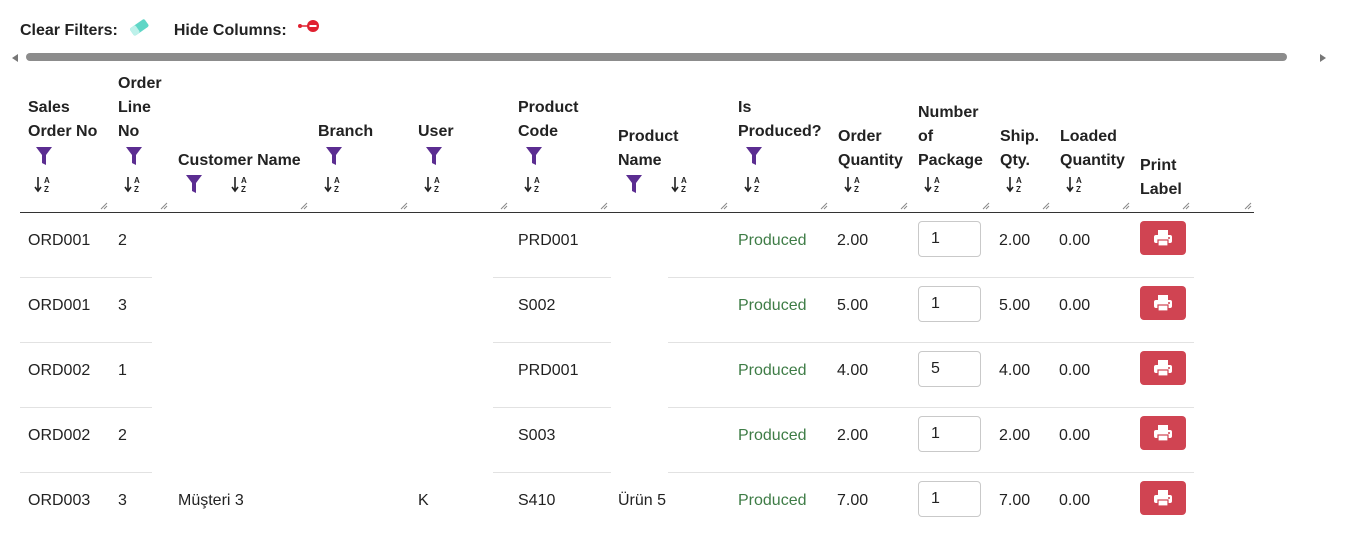 Image resolution: width=1370 pixels, height=538 pixels. What do you see at coordinates (139, 27) in the screenshot?
I see `eraser-icon` at bounding box center [139, 27].